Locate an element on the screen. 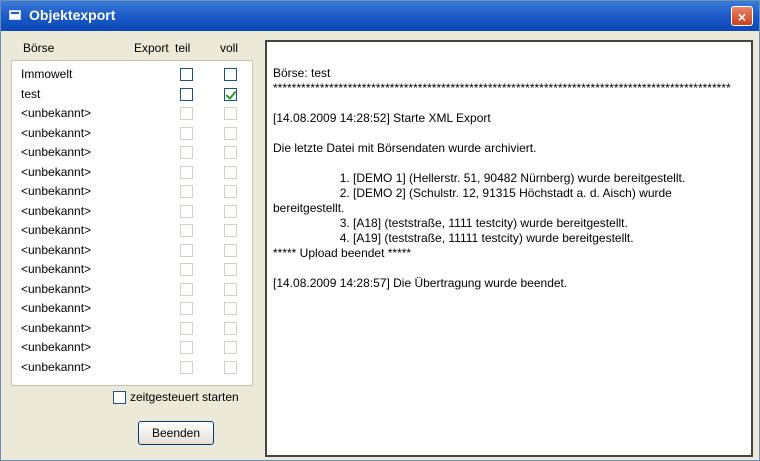 This screenshot has height=461, width=760. log-line: Börse: test is located at coordinates (302, 73).